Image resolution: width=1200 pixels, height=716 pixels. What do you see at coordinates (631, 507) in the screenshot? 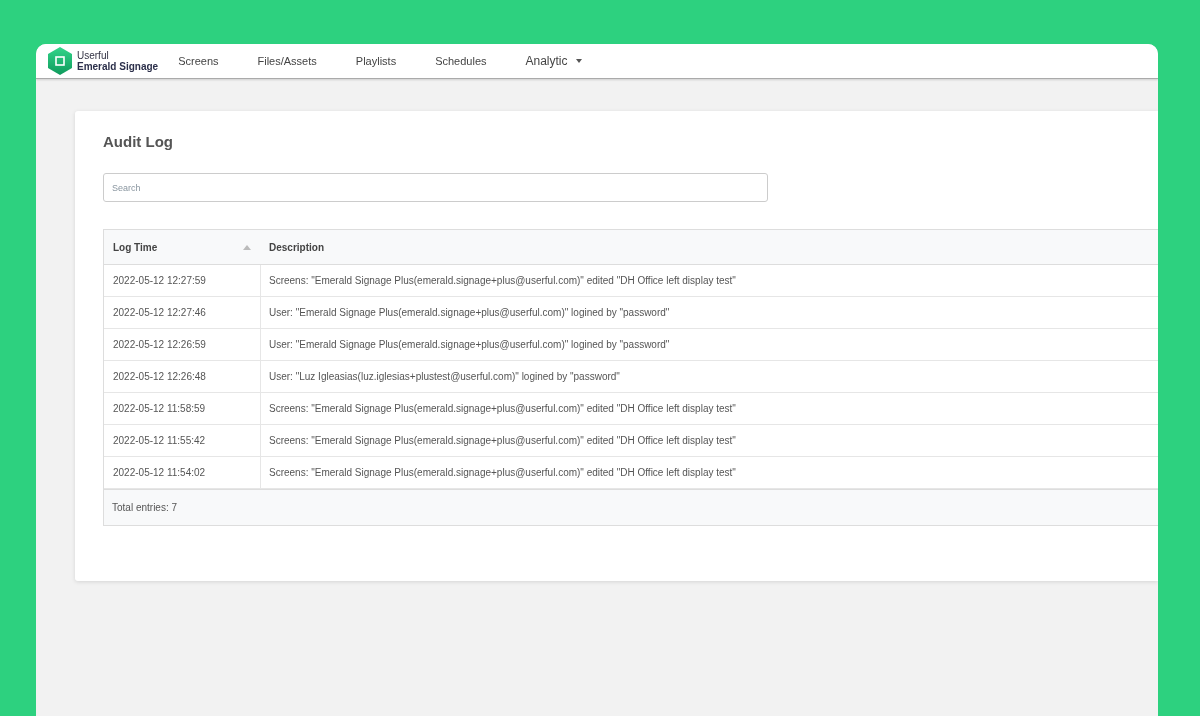
I see `total-entries: Total entries: 7` at bounding box center [631, 507].